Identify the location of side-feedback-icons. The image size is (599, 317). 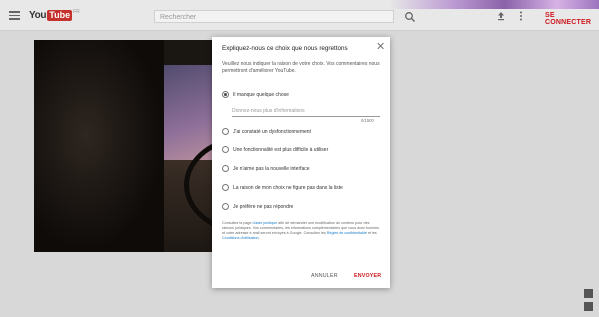
(588, 298).